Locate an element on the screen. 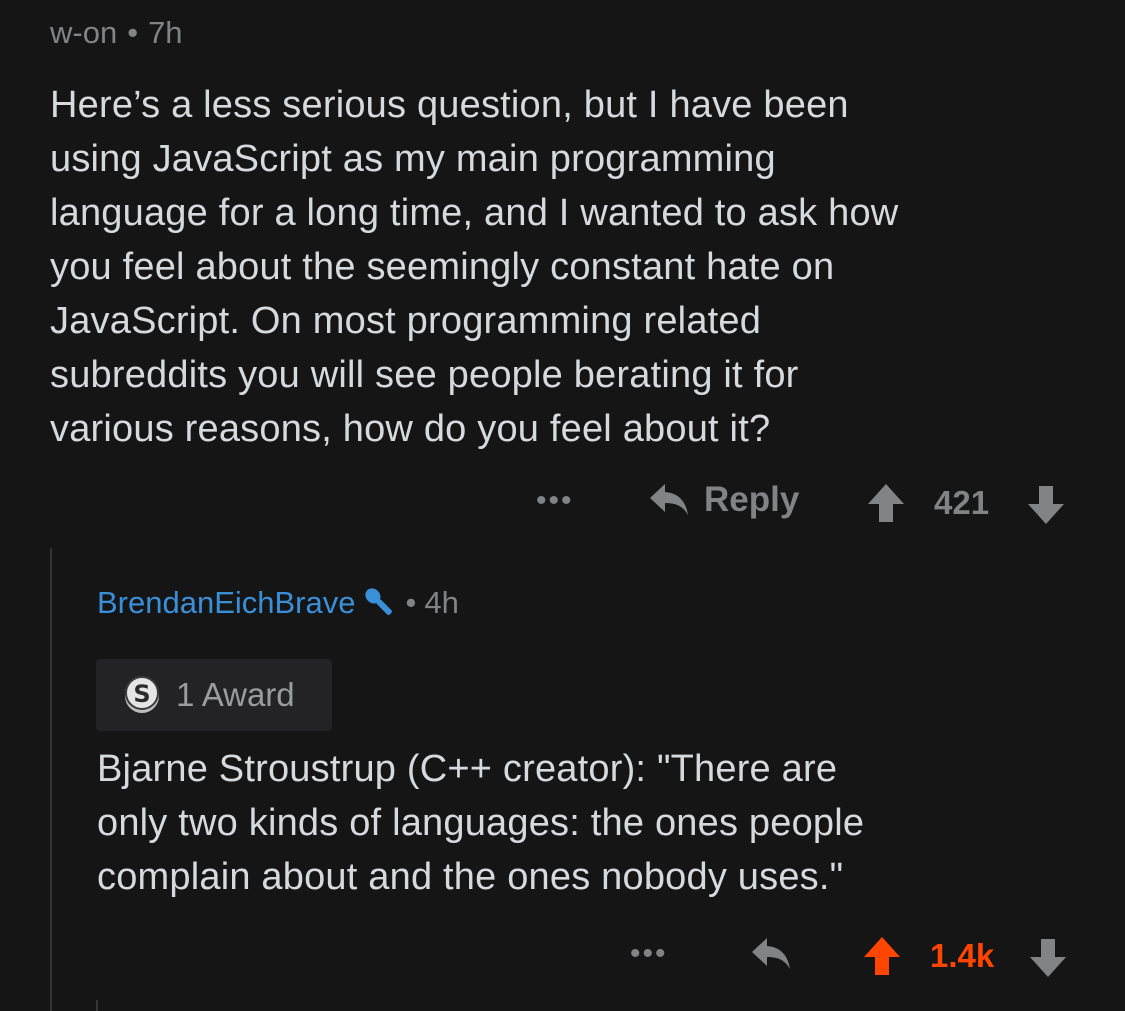  nested-thread-line is located at coordinates (97, 1005).